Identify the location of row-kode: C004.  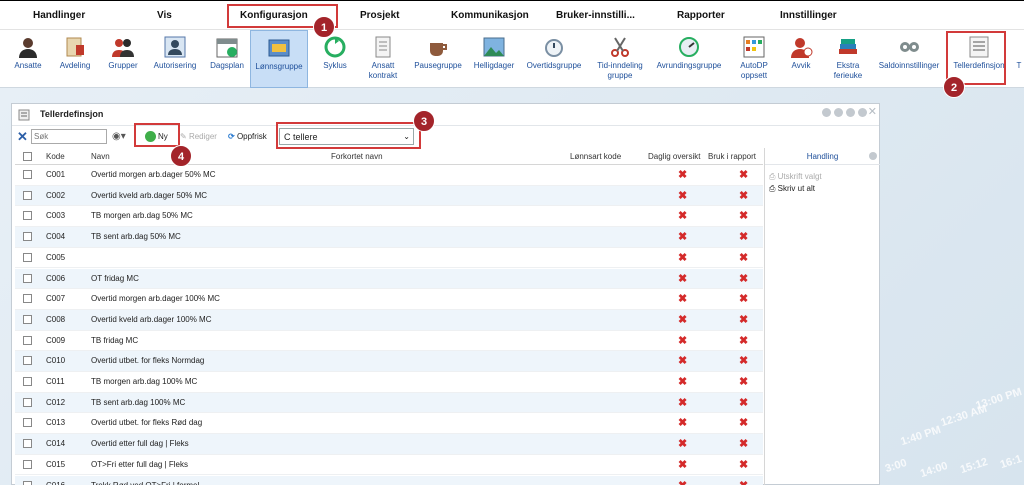
(56, 237).